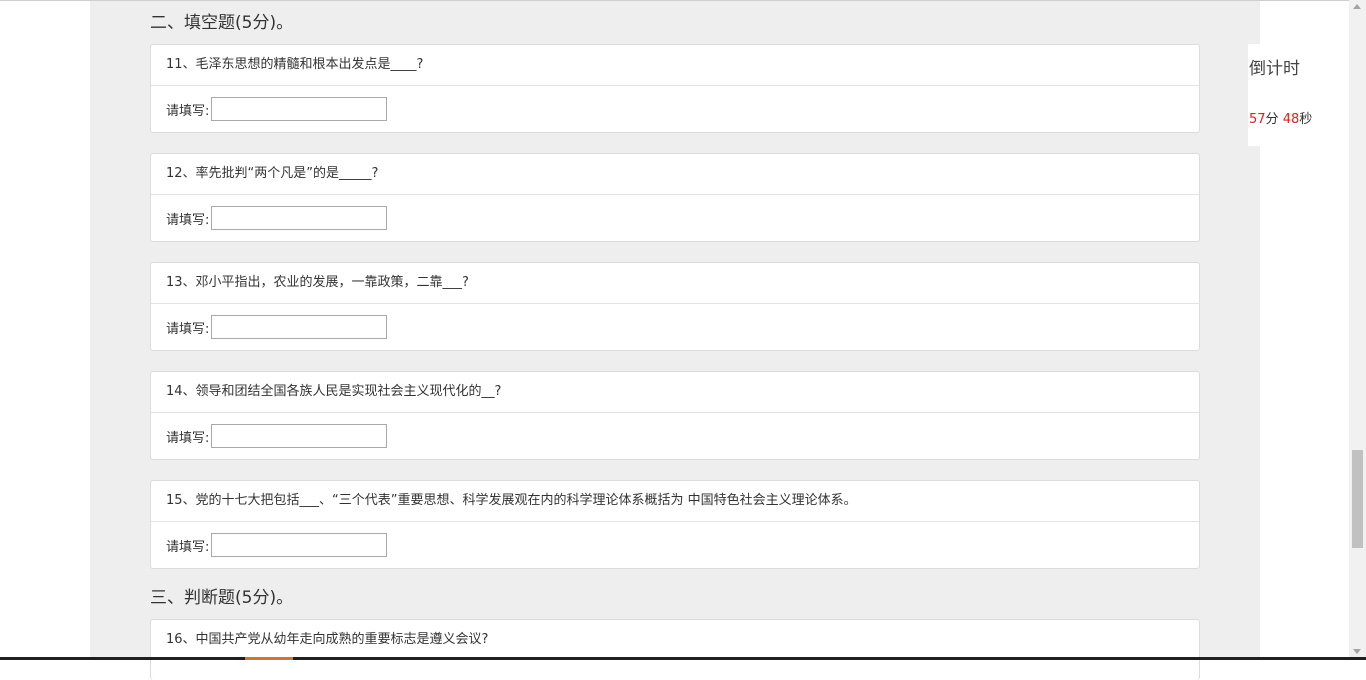  Describe the element at coordinates (675, 545) in the screenshot. I see `answer-row-15: 请填写:` at that location.